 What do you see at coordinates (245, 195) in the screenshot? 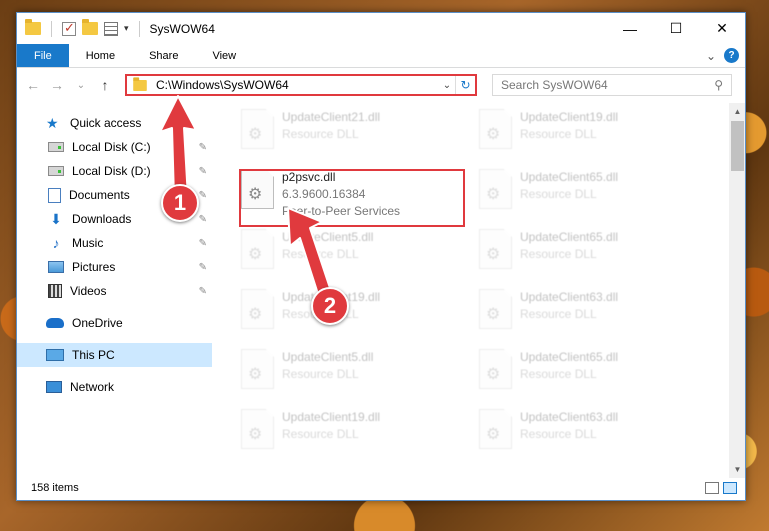
I see `annotation-arrows` at bounding box center [245, 195].